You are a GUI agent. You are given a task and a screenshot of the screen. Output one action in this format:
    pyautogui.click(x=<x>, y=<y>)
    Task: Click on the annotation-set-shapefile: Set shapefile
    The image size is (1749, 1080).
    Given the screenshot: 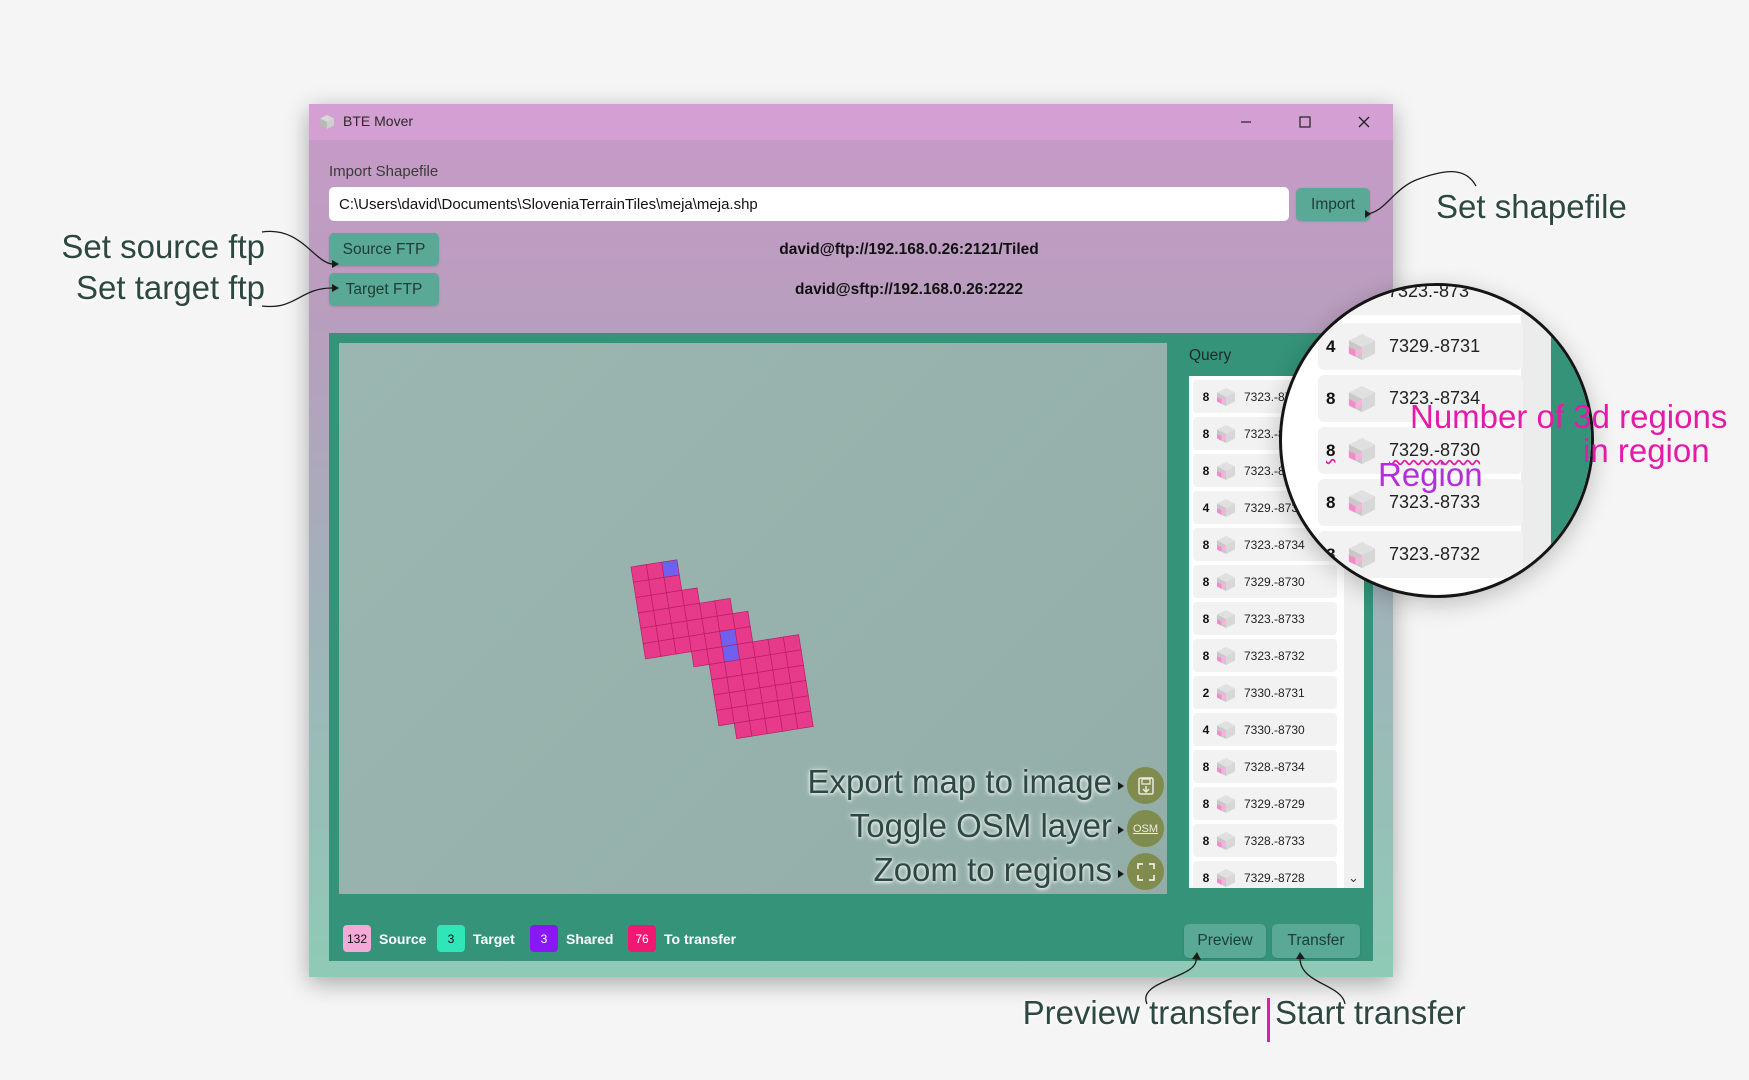 What is the action you would take?
    pyautogui.click(x=1531, y=206)
    